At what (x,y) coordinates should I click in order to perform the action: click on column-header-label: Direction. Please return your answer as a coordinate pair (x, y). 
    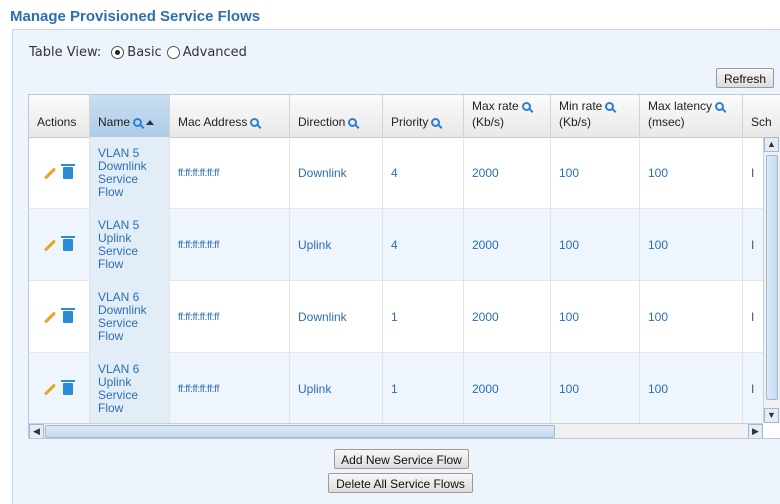
    Looking at the image, I should click on (322, 122).